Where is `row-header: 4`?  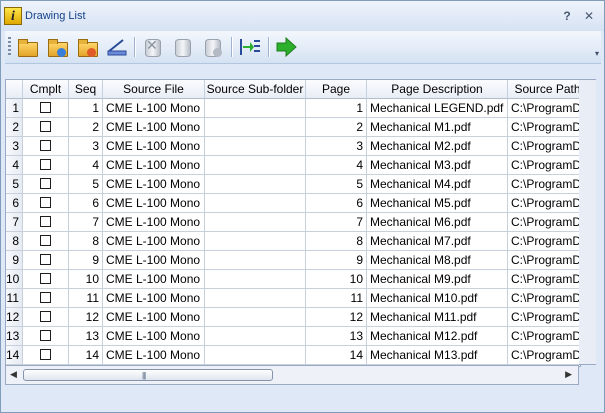 row-header: 4 is located at coordinates (14, 165).